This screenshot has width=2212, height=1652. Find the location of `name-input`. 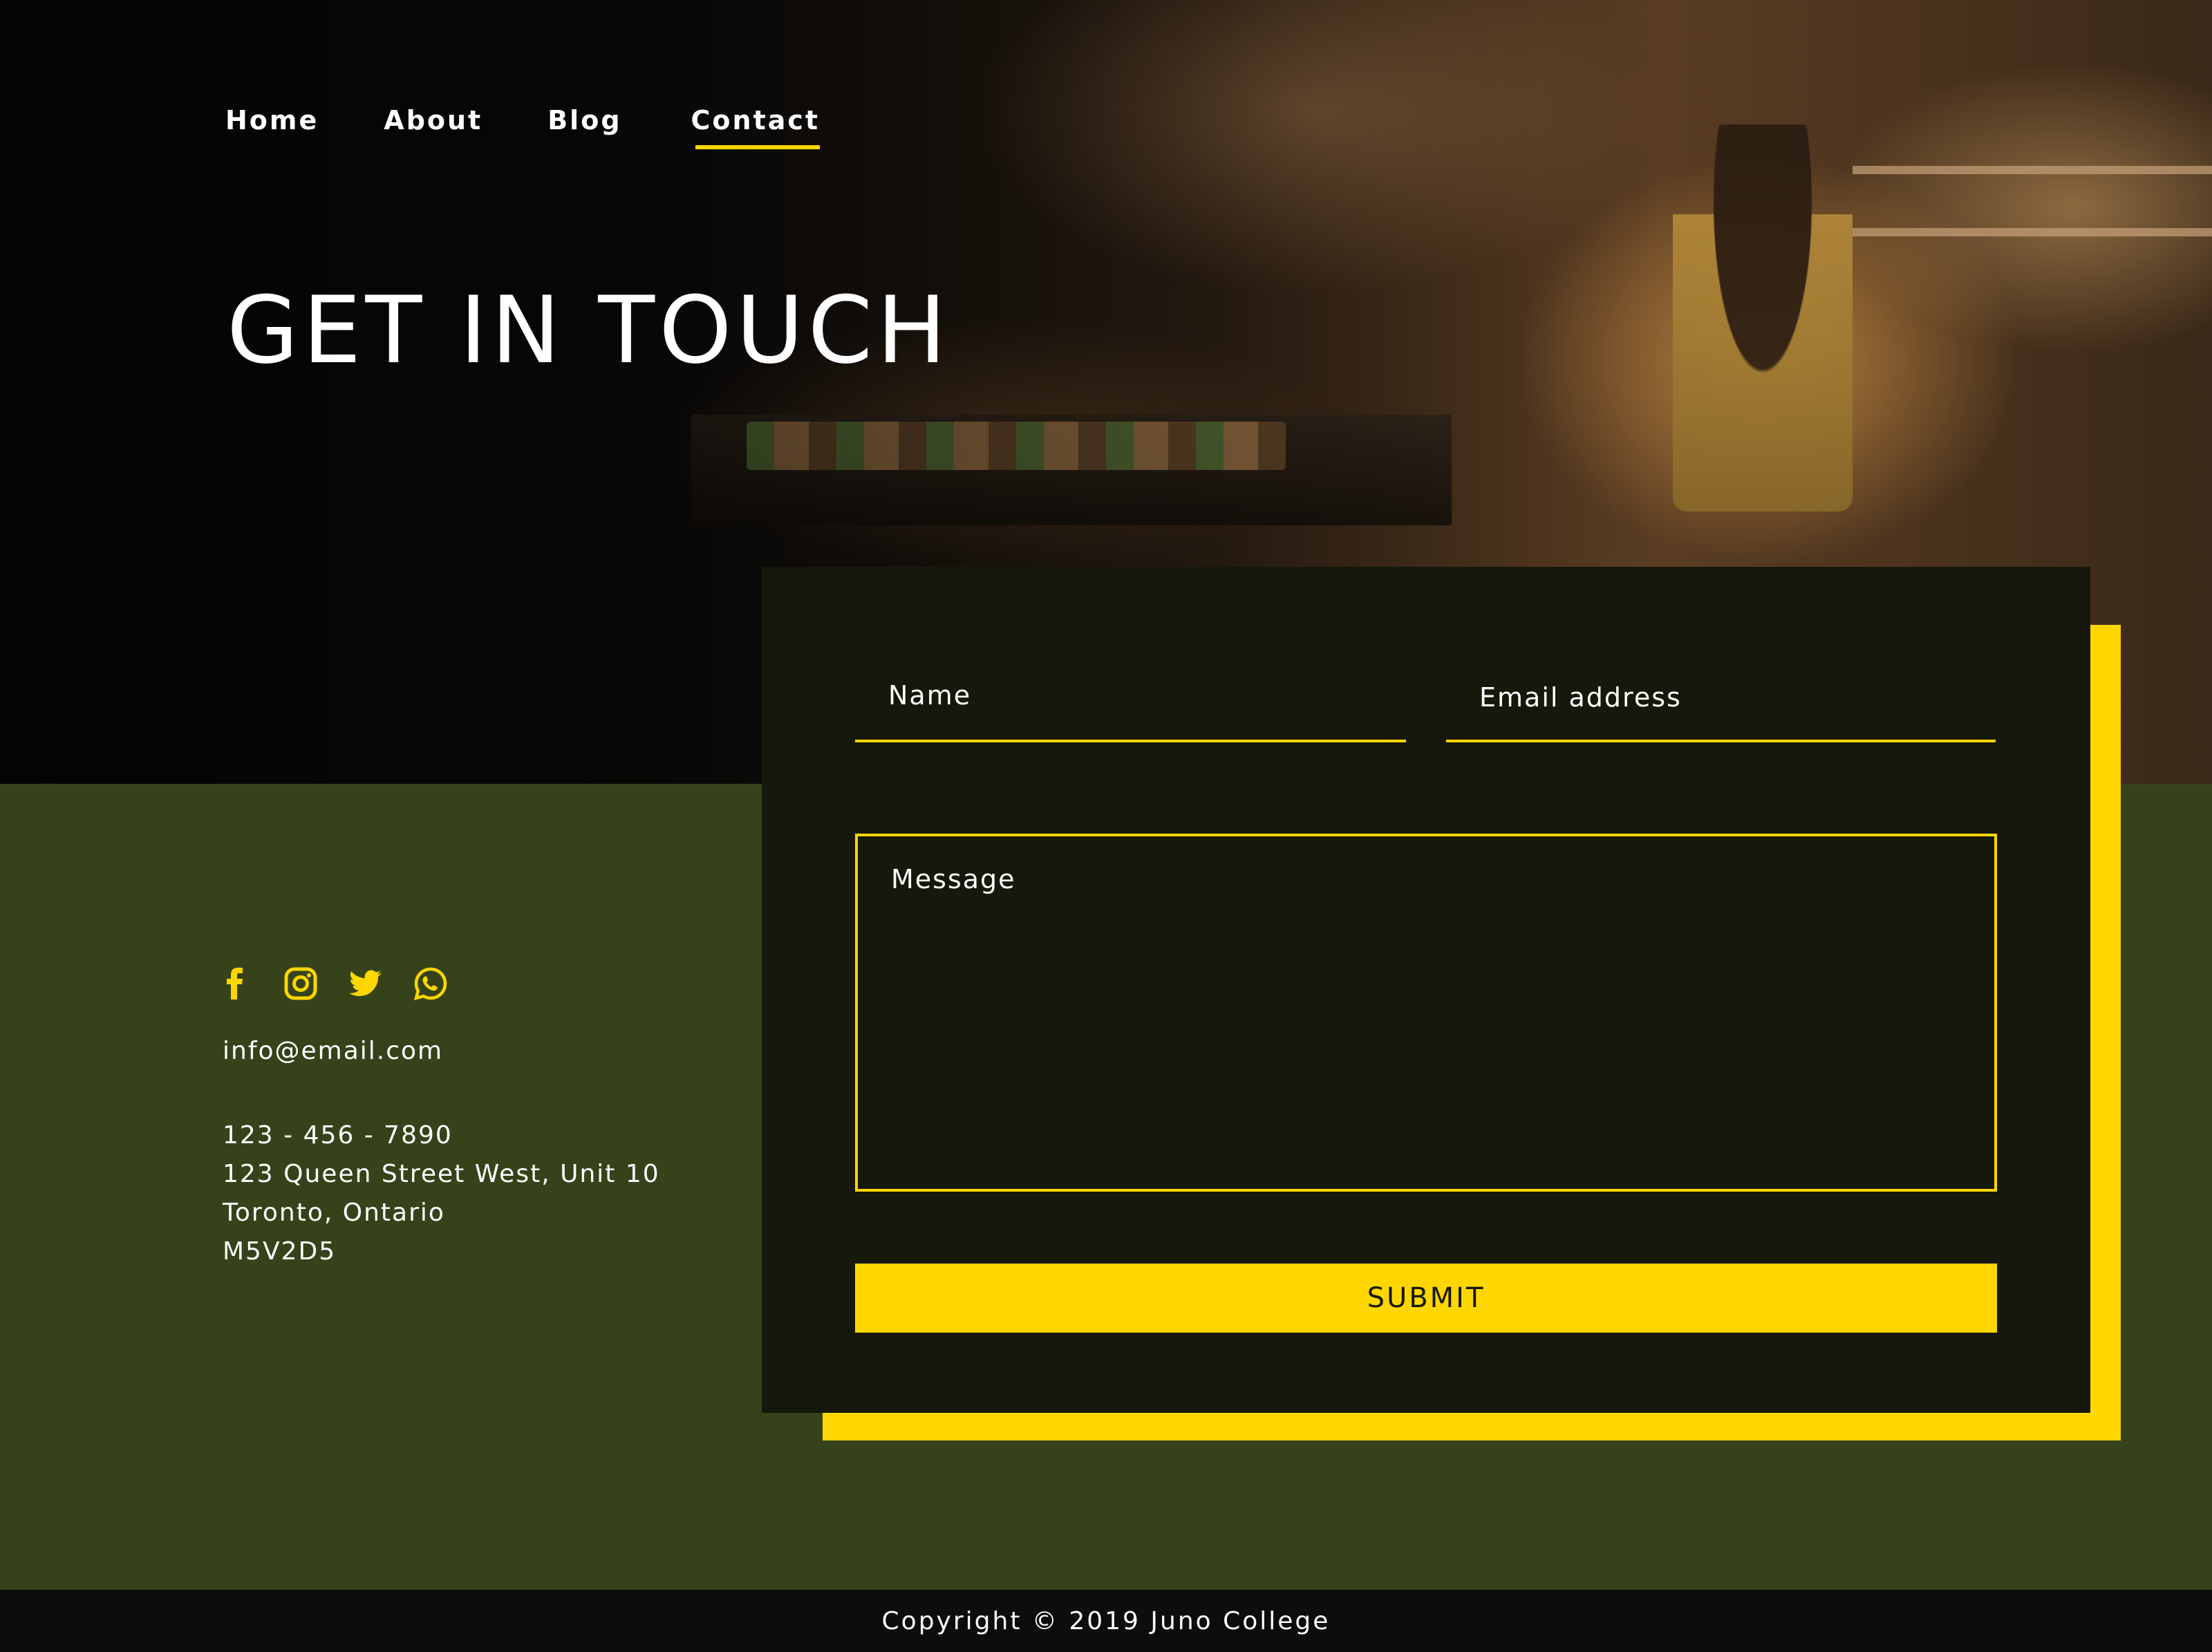

name-input is located at coordinates (1131, 706).